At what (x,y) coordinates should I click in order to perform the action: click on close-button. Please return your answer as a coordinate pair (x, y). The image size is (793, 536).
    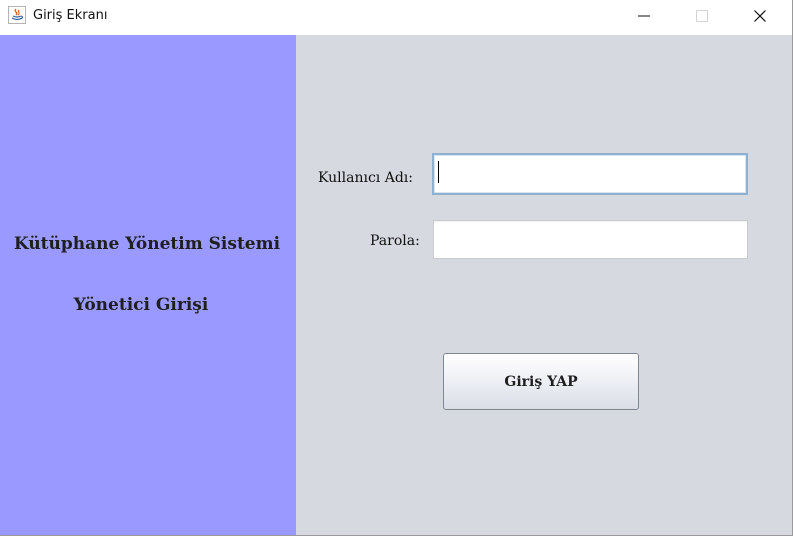
    Looking at the image, I should click on (760, 15).